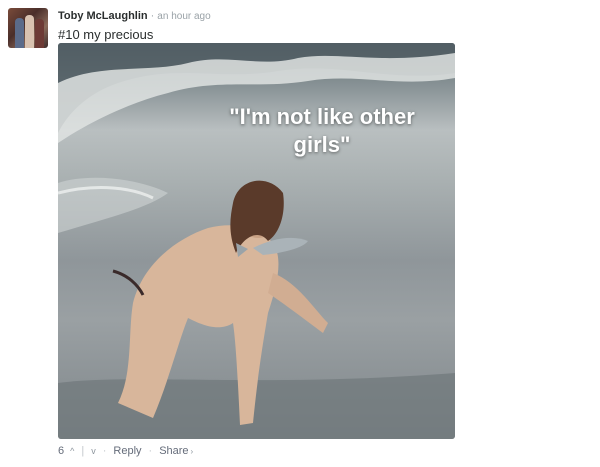 This screenshot has width=600, height=467. What do you see at coordinates (113, 205) in the screenshot?
I see `wave-foam` at bounding box center [113, 205].